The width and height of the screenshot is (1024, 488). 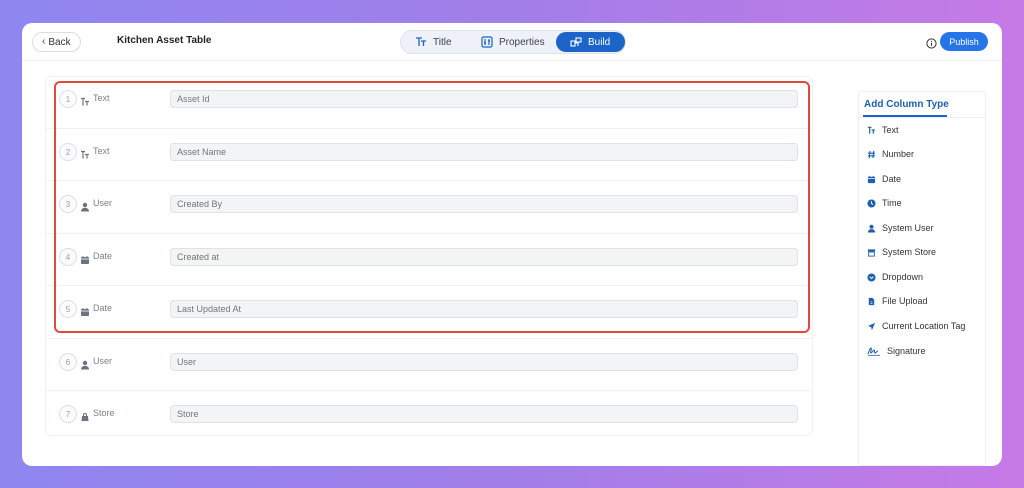 What do you see at coordinates (164, 40) in the screenshot?
I see `page-title: Kitchen Asset Table` at bounding box center [164, 40].